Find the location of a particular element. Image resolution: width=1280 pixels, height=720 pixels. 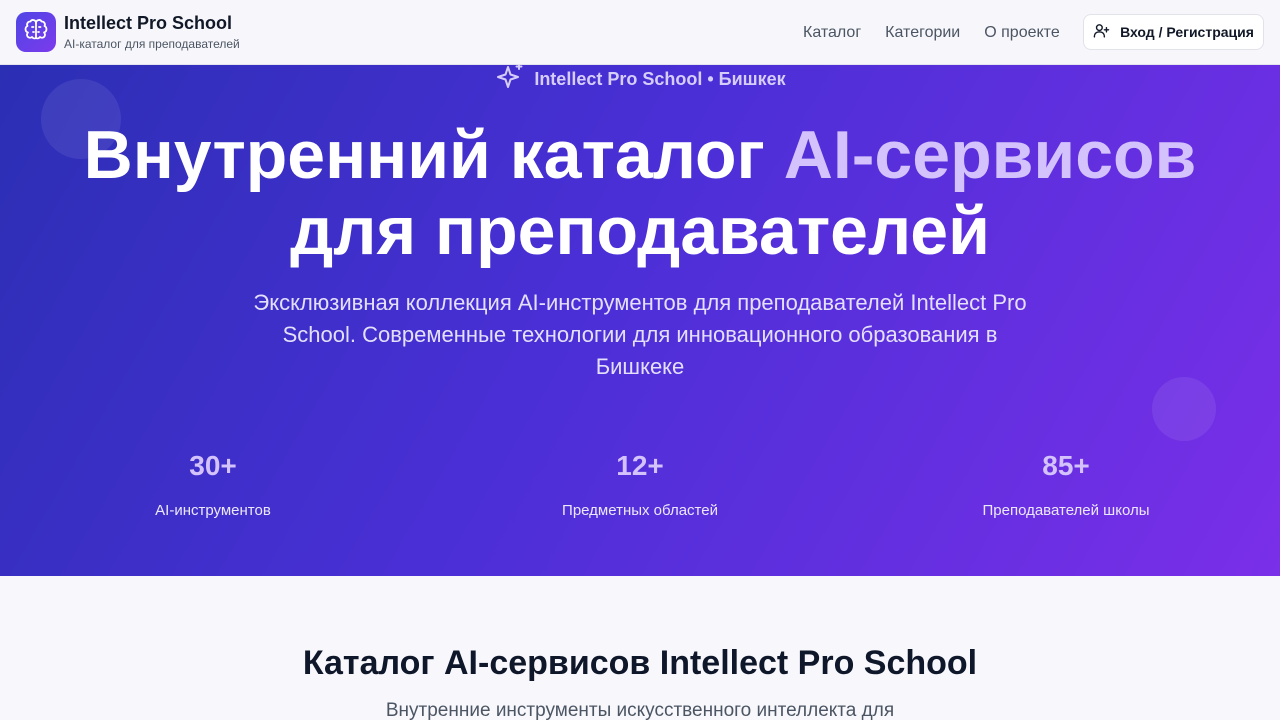

hero-title-part1: Внутренний каталог is located at coordinates (424, 155).